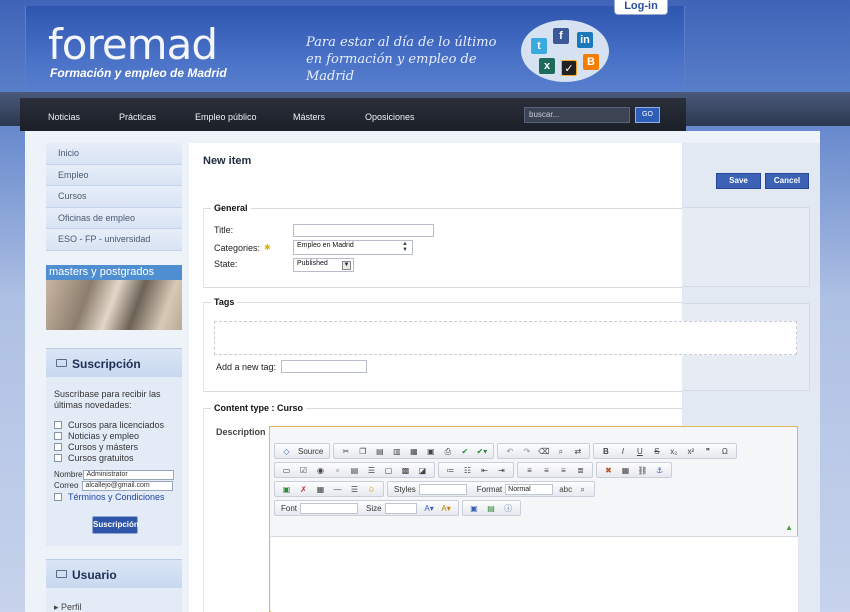 The image size is (850, 612). What do you see at coordinates (464, 451) in the screenshot?
I see `spellcheck-icon: ✔` at bounding box center [464, 451].